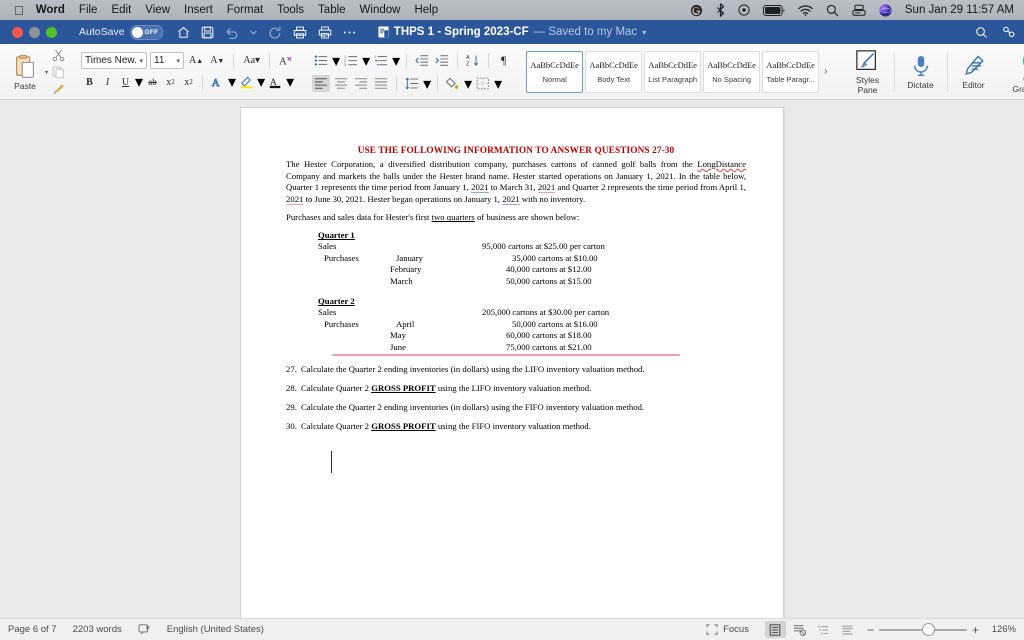 Image resolution: width=1024 pixels, height=640 pixels. I want to click on copy-icon, so click(58, 72).